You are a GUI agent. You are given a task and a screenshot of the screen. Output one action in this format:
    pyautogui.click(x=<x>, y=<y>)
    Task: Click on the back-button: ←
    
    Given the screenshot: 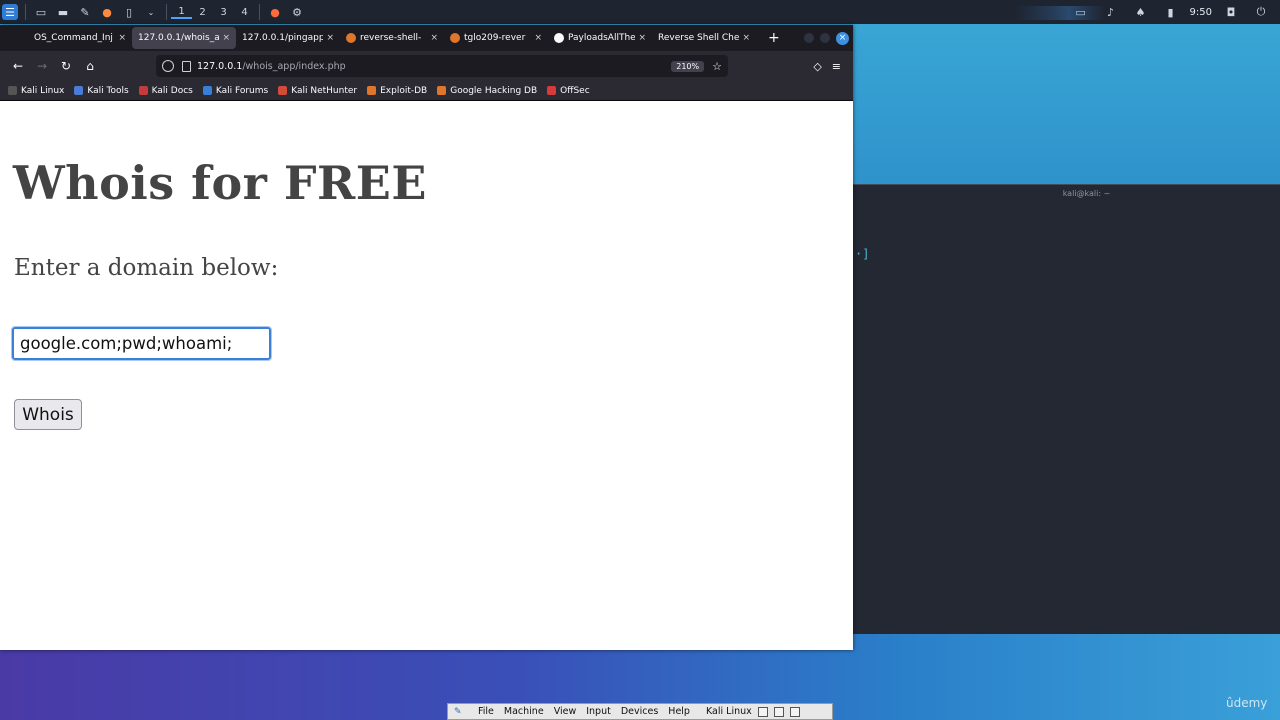 What is the action you would take?
    pyautogui.click(x=18, y=66)
    